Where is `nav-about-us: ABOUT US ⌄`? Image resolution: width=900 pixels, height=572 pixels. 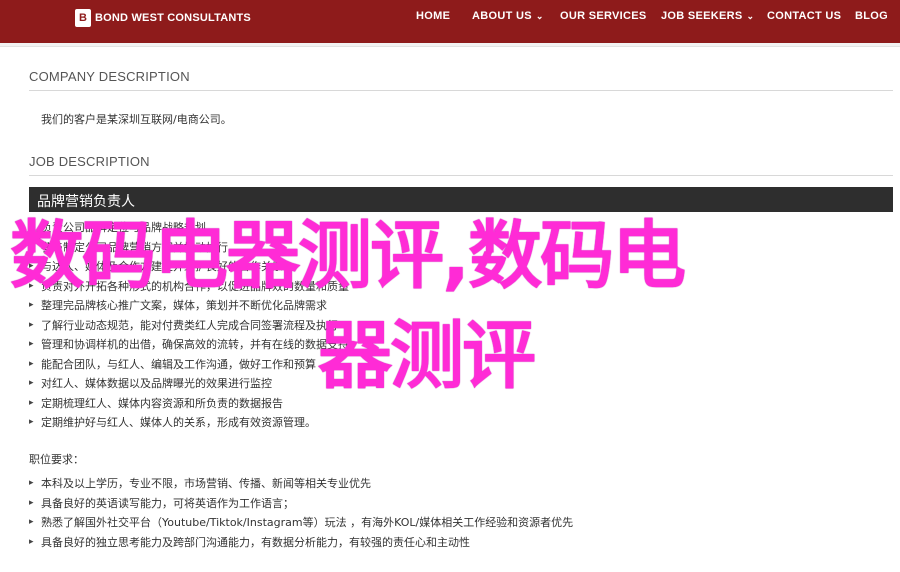 nav-about-us: ABOUT US ⌄ is located at coordinates (508, 16).